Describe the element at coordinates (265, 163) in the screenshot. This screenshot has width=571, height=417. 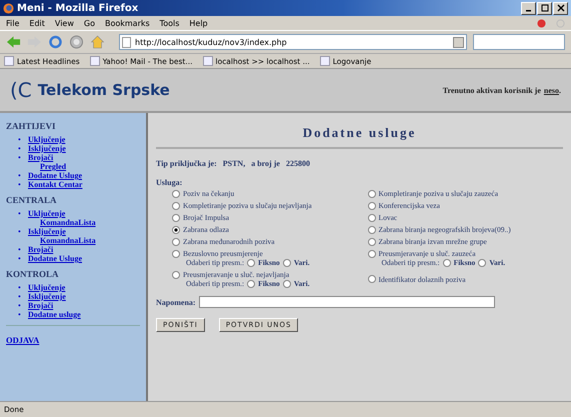
I see `number-label: a broj je` at that location.